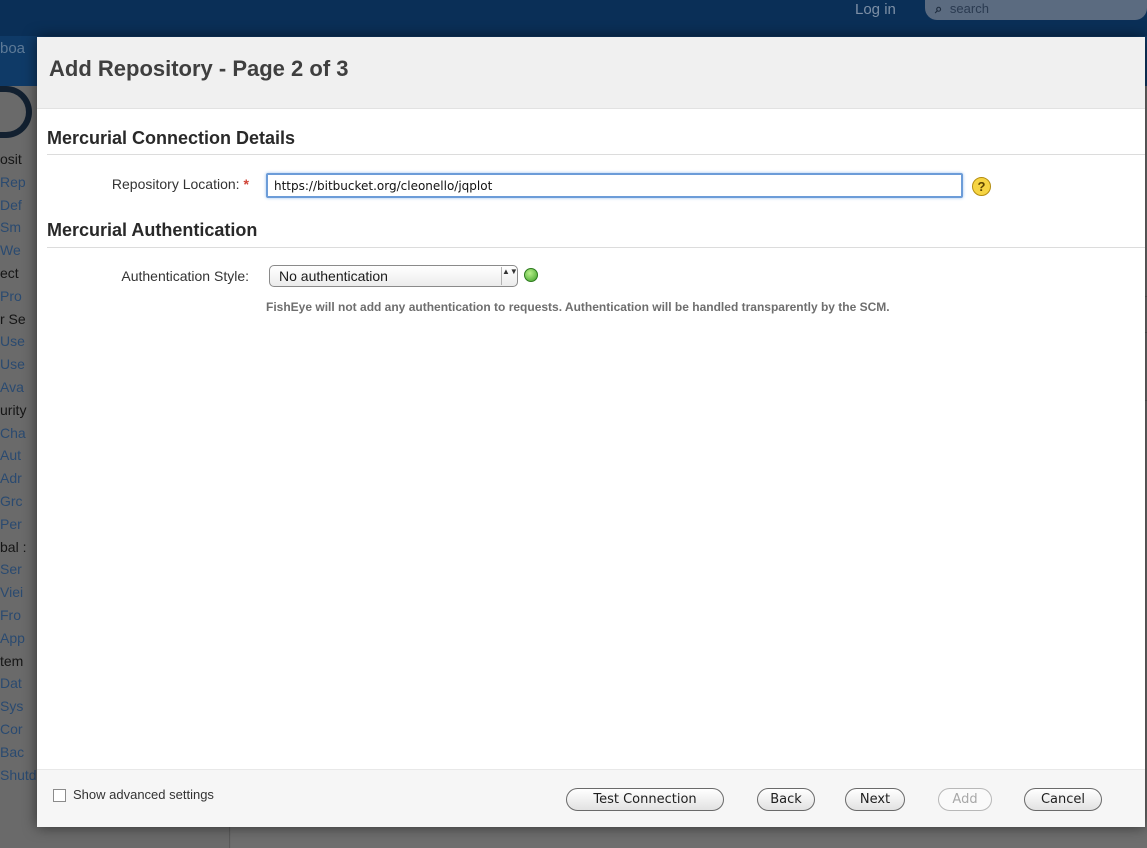  Describe the element at coordinates (875, 799) in the screenshot. I see `next-button: Next` at that location.